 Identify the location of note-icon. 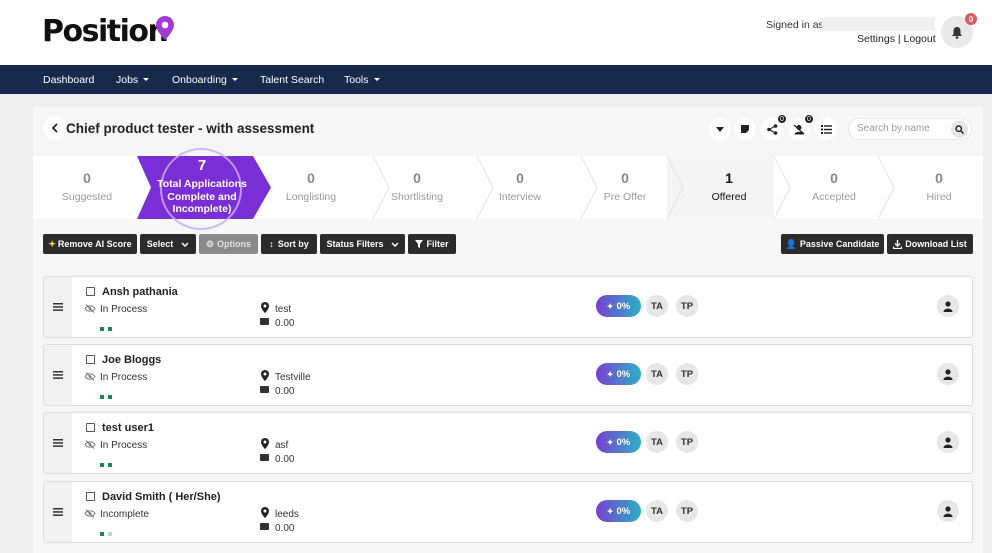
(745, 129).